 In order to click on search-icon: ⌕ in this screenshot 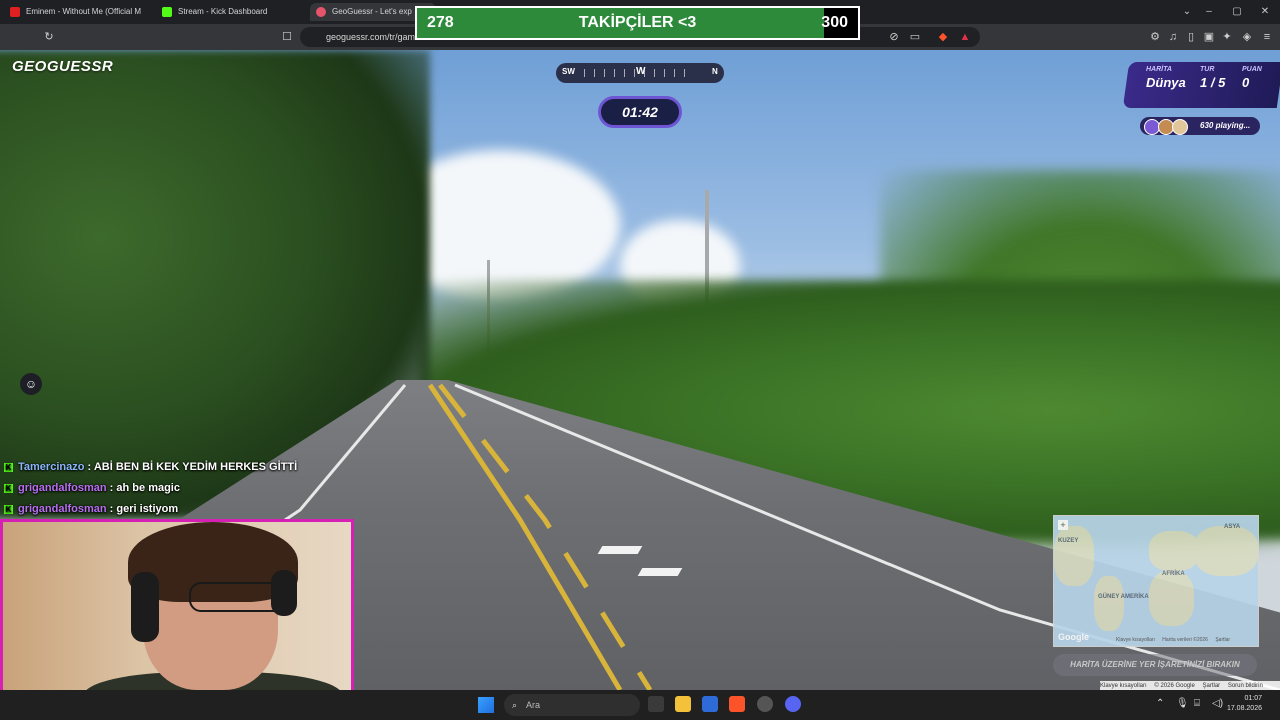, I will do `click(515, 705)`.